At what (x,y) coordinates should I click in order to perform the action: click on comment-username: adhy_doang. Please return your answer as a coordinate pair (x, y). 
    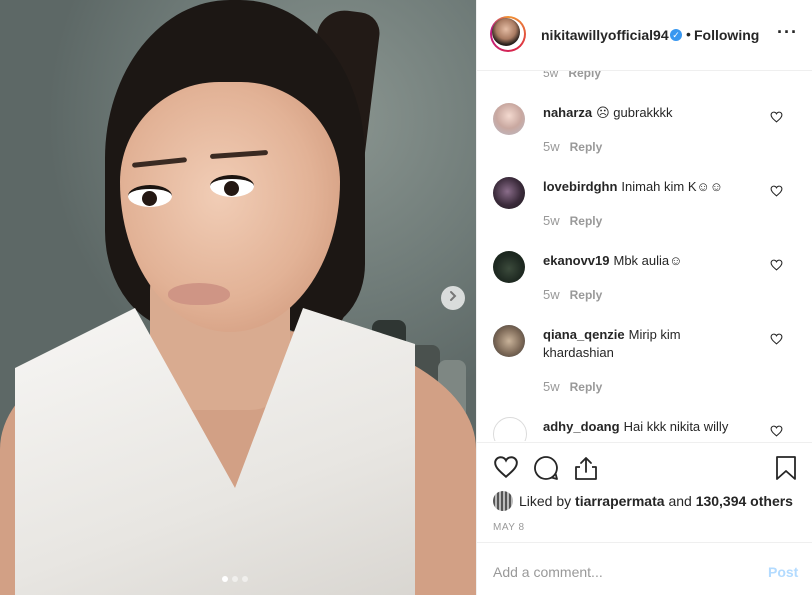
    Looking at the image, I should click on (581, 426).